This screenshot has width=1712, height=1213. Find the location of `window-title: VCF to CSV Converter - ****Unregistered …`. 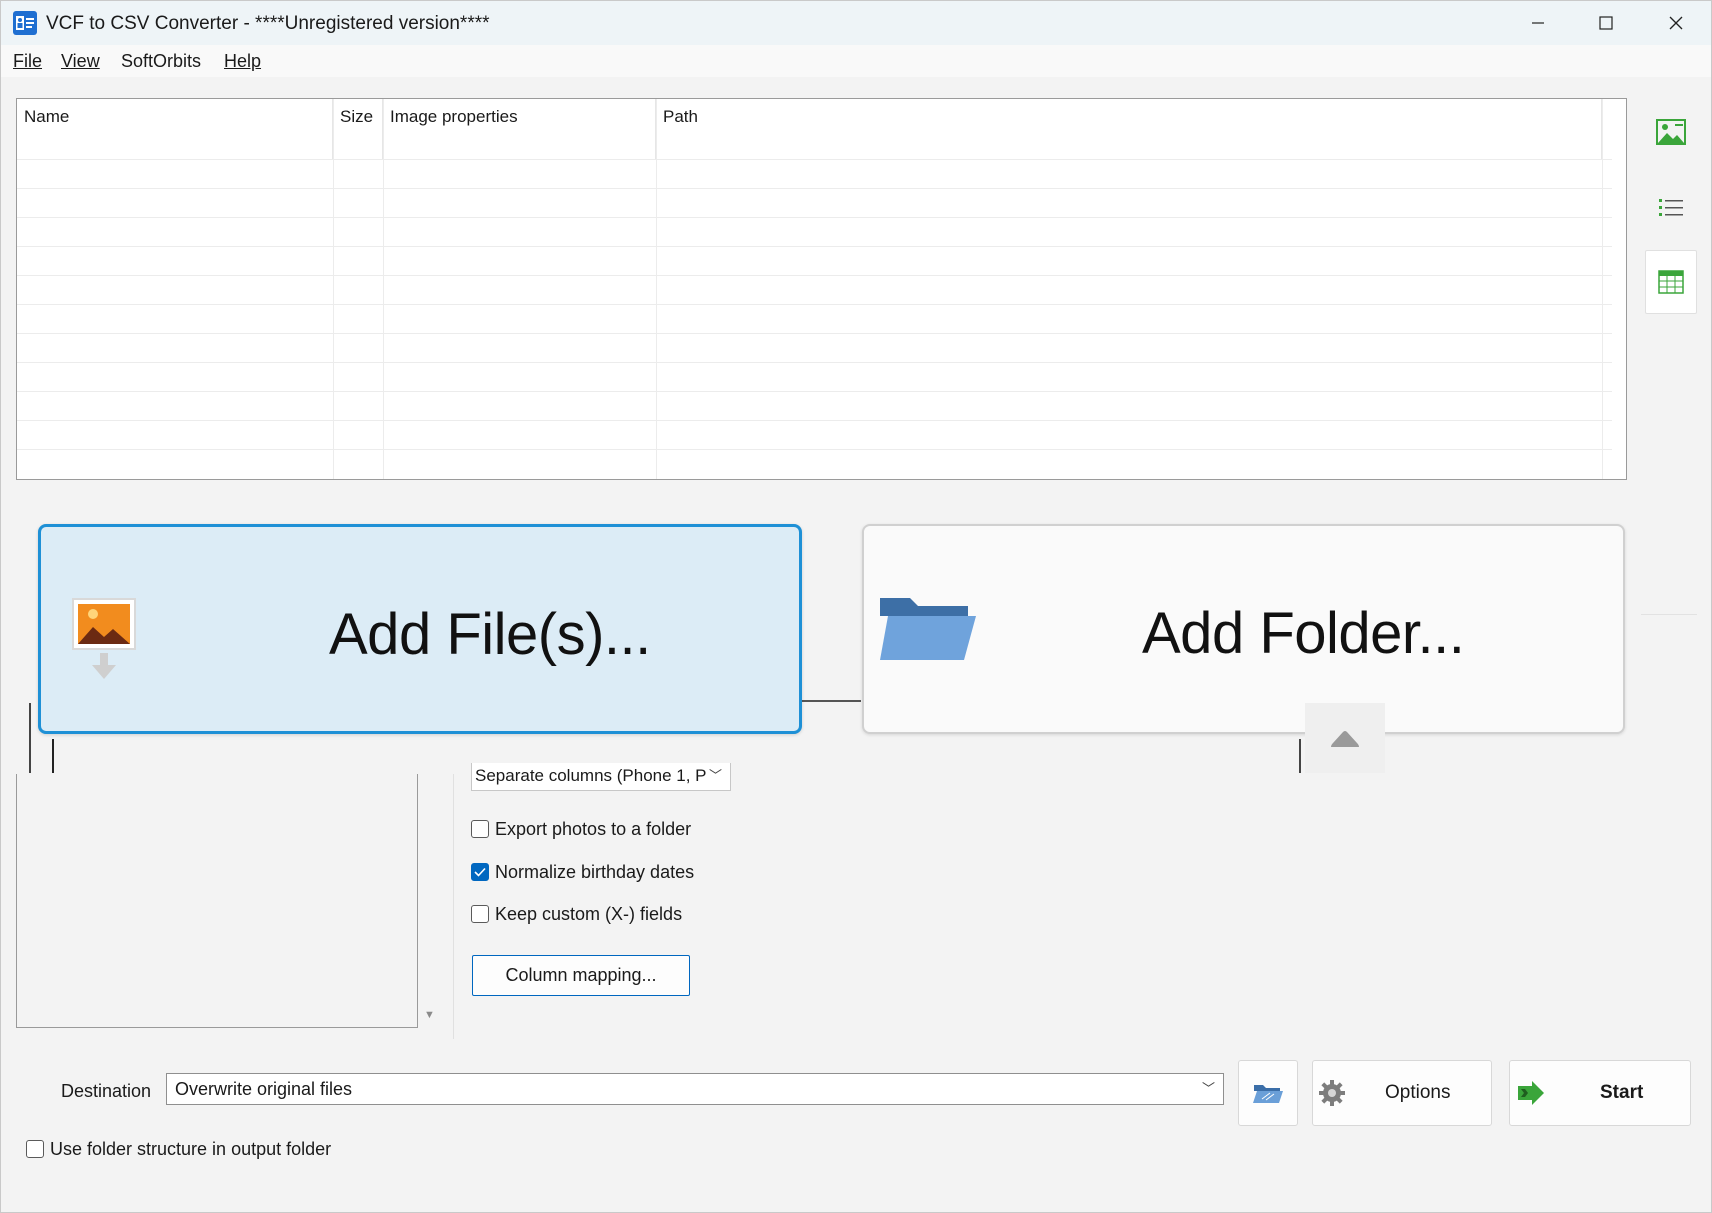

window-title: VCF to CSV Converter - ****Unregistered … is located at coordinates (268, 23).